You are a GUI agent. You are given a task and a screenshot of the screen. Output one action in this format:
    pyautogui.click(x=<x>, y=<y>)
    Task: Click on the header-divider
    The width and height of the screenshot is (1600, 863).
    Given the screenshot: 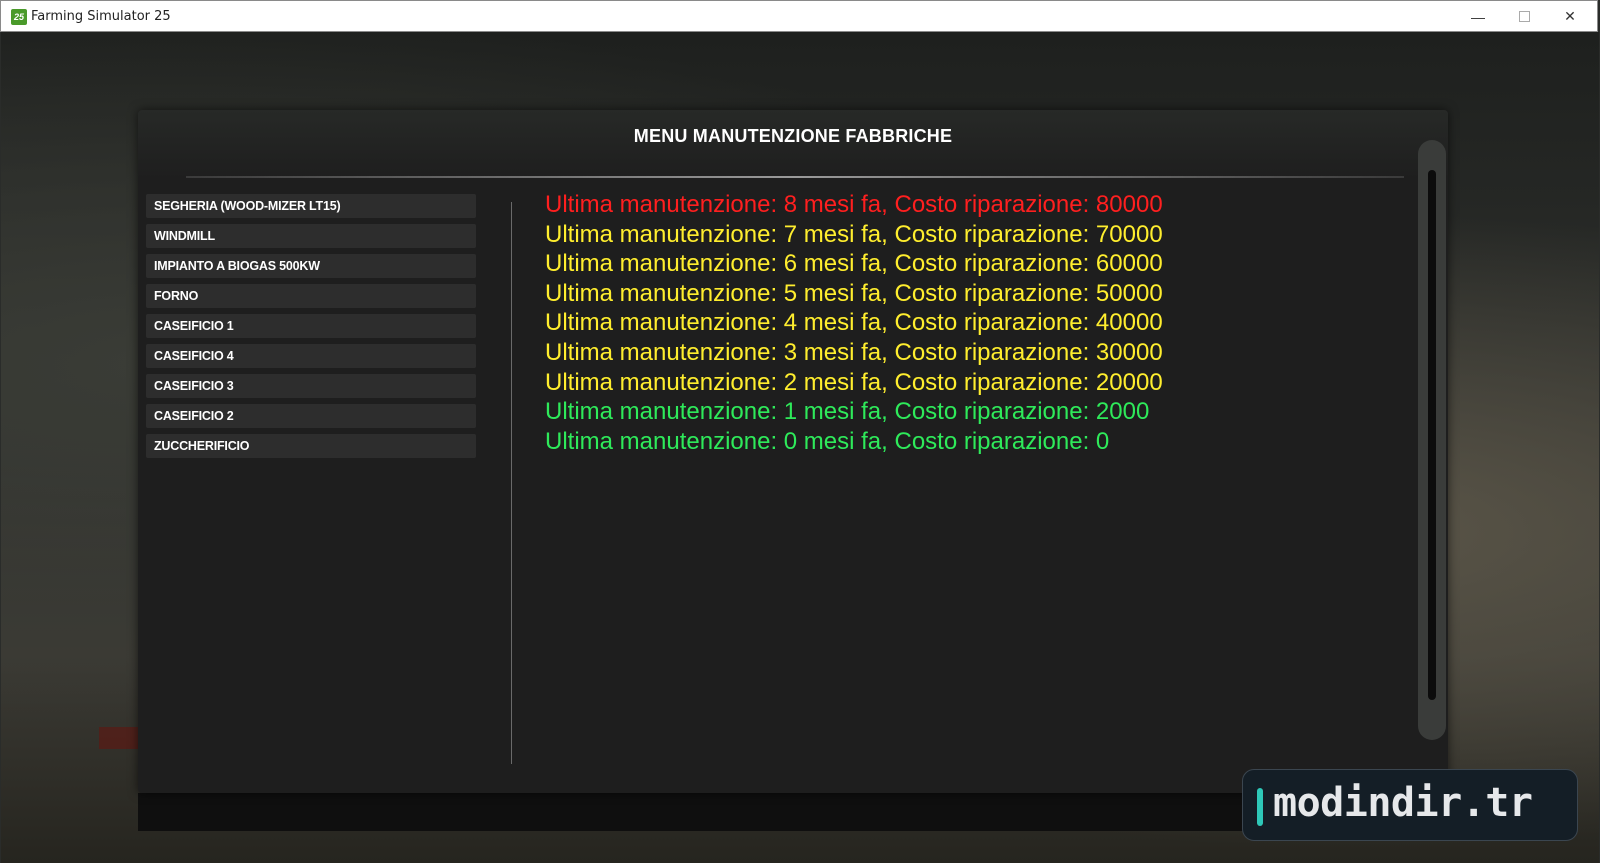 What is the action you would take?
    pyautogui.click(x=795, y=177)
    